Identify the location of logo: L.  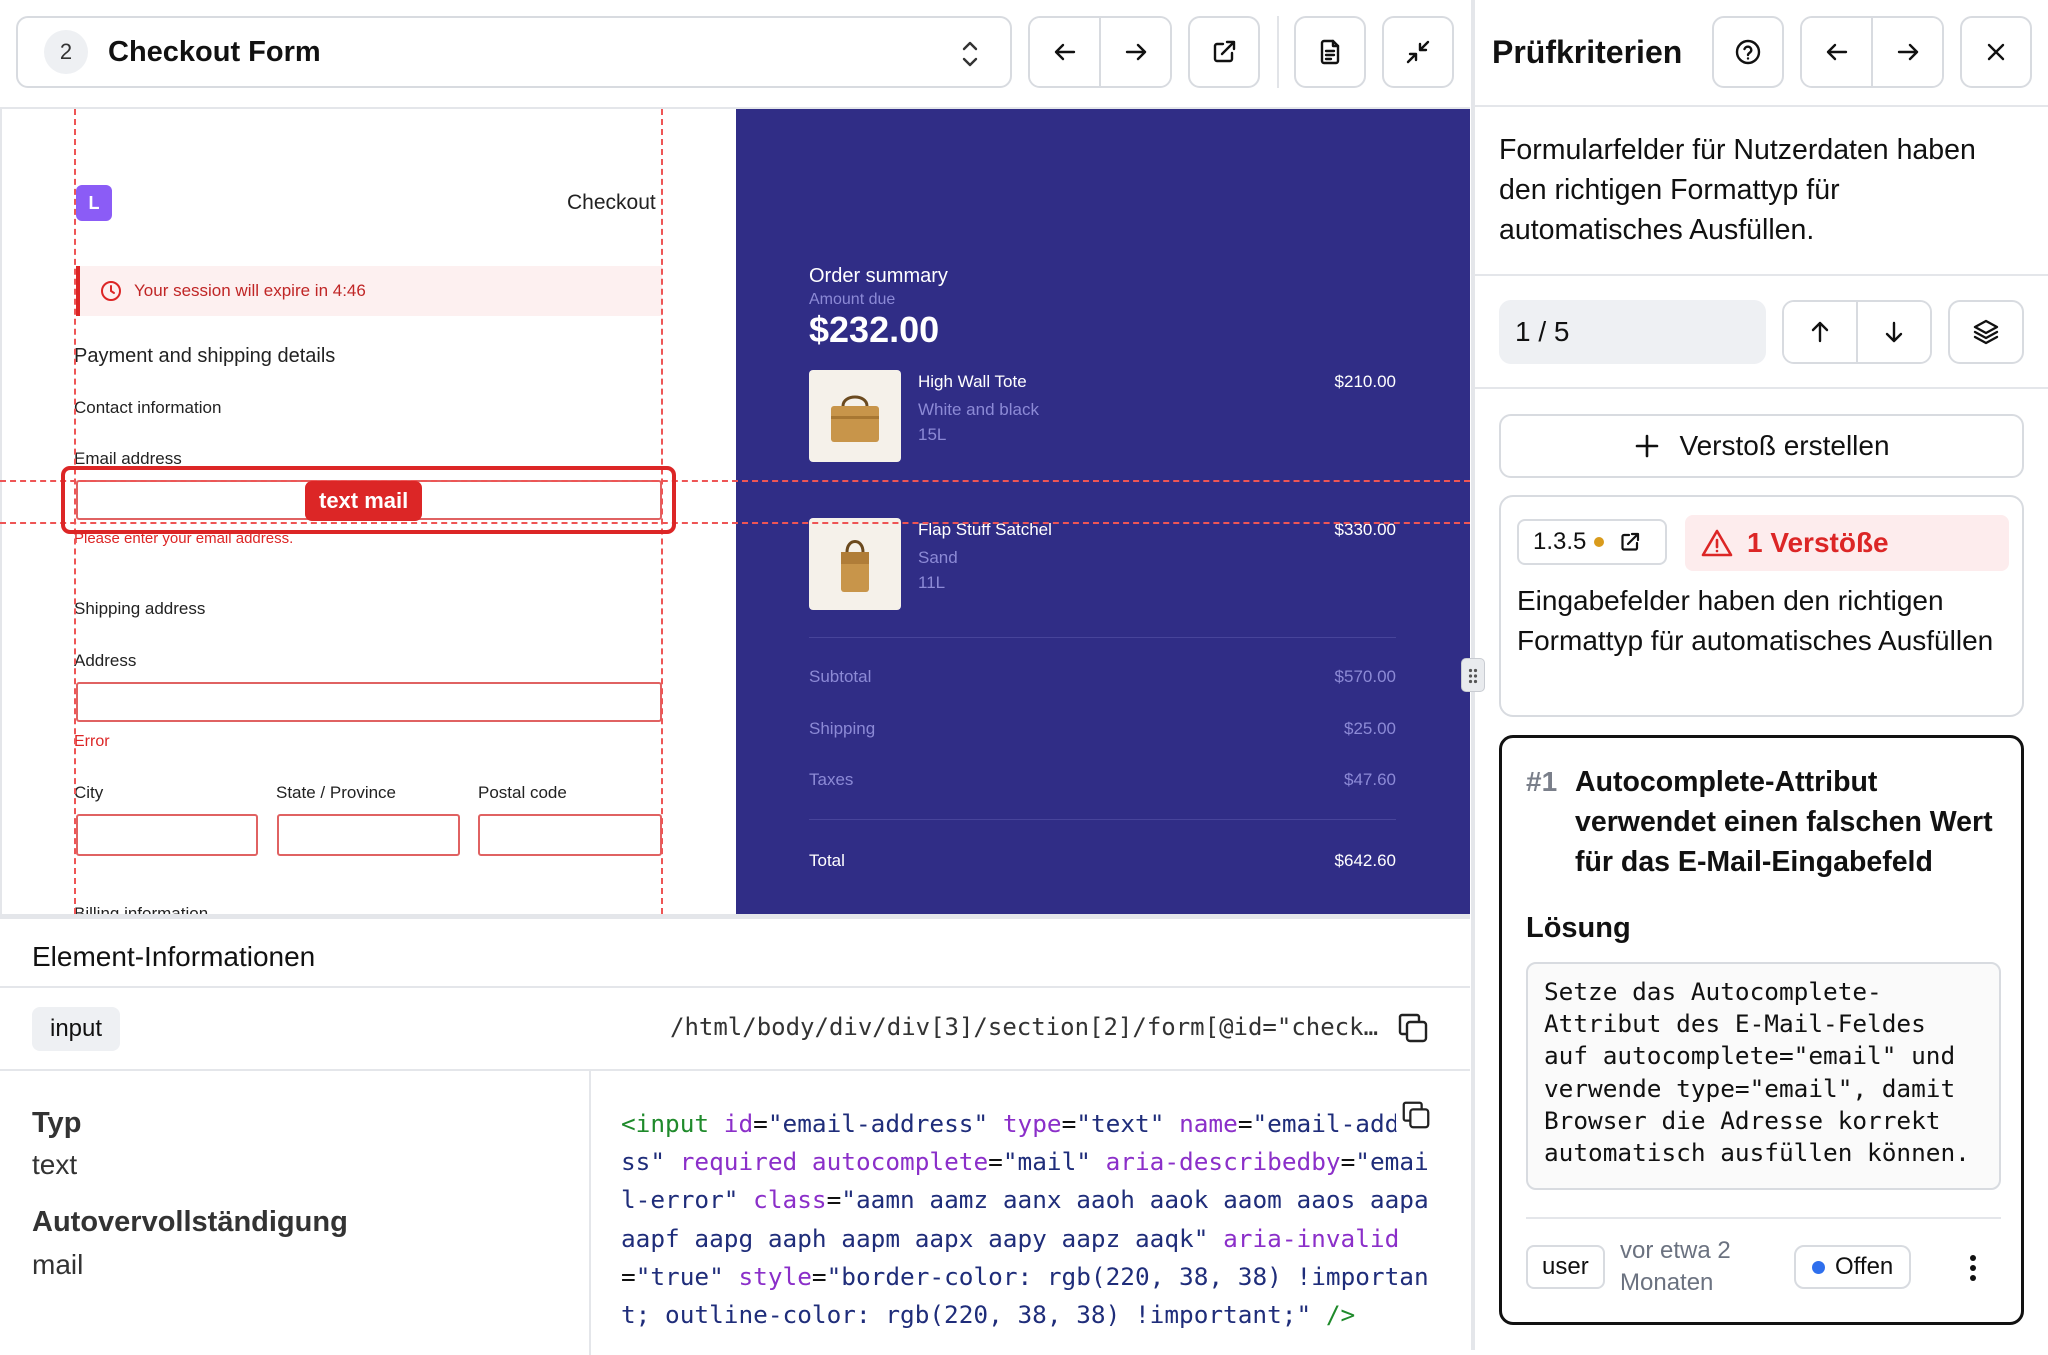
(94, 203).